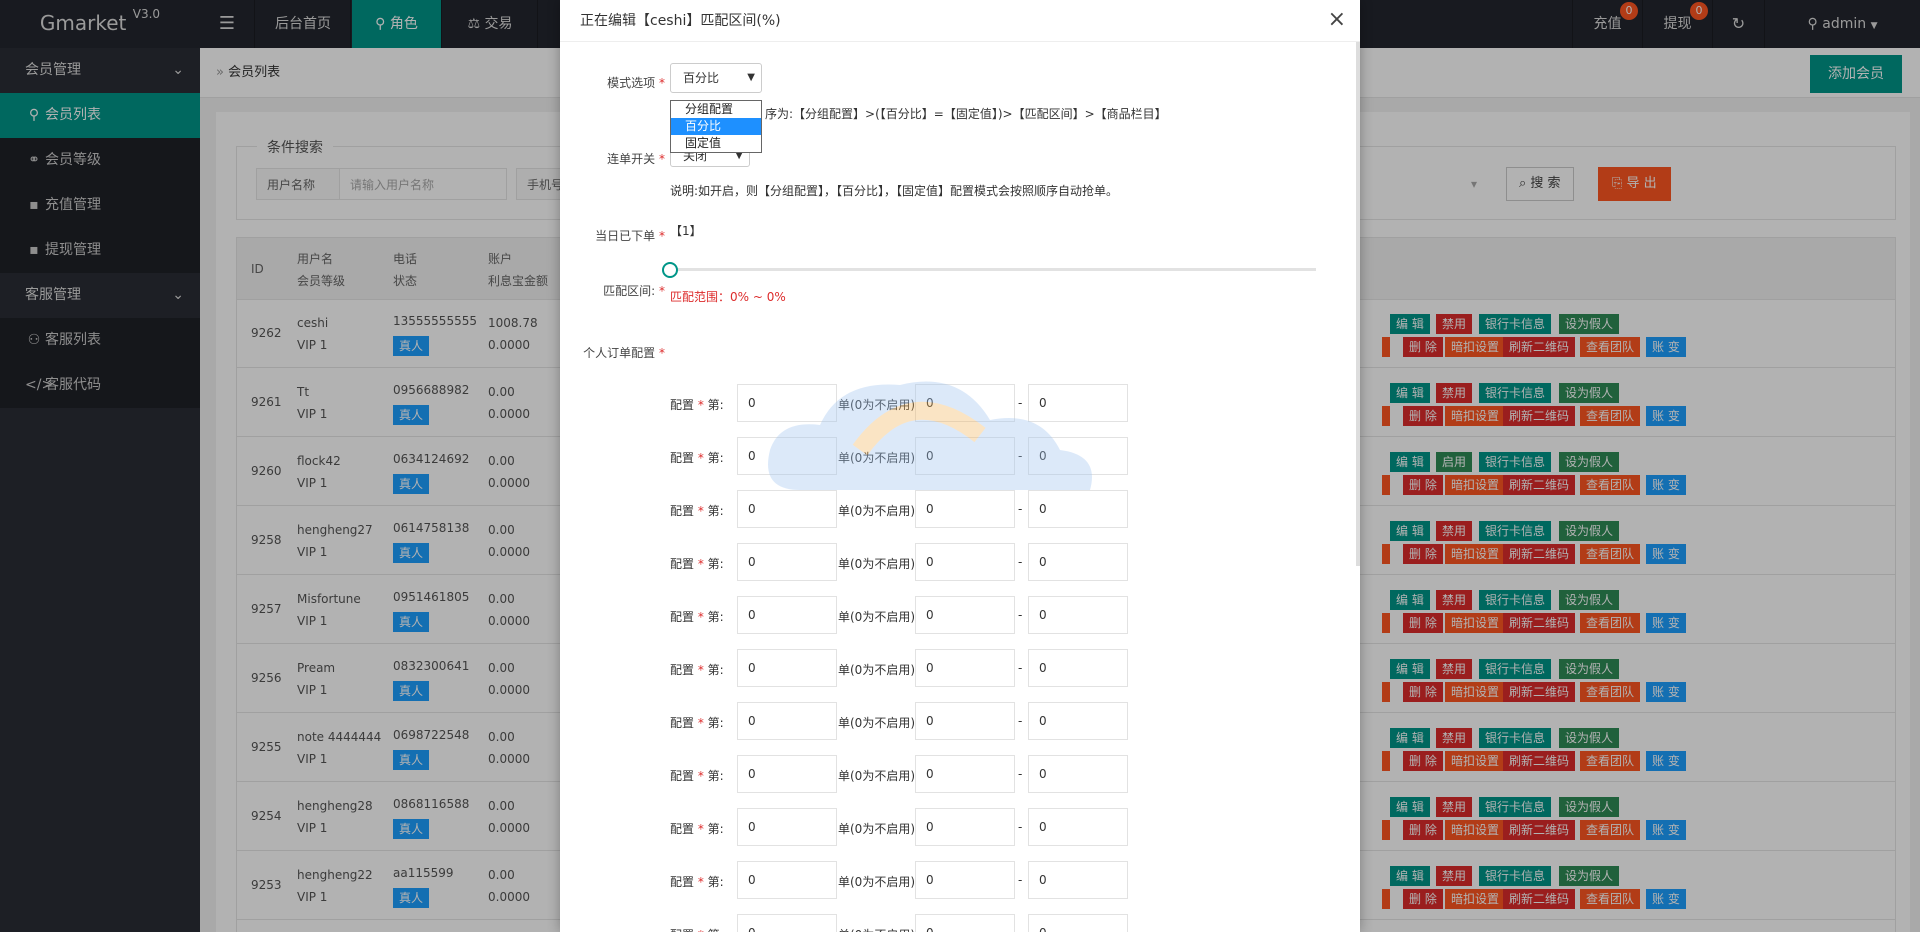 This screenshot has width=1920, height=932. I want to click on close-icon: ×, so click(1337, 20).